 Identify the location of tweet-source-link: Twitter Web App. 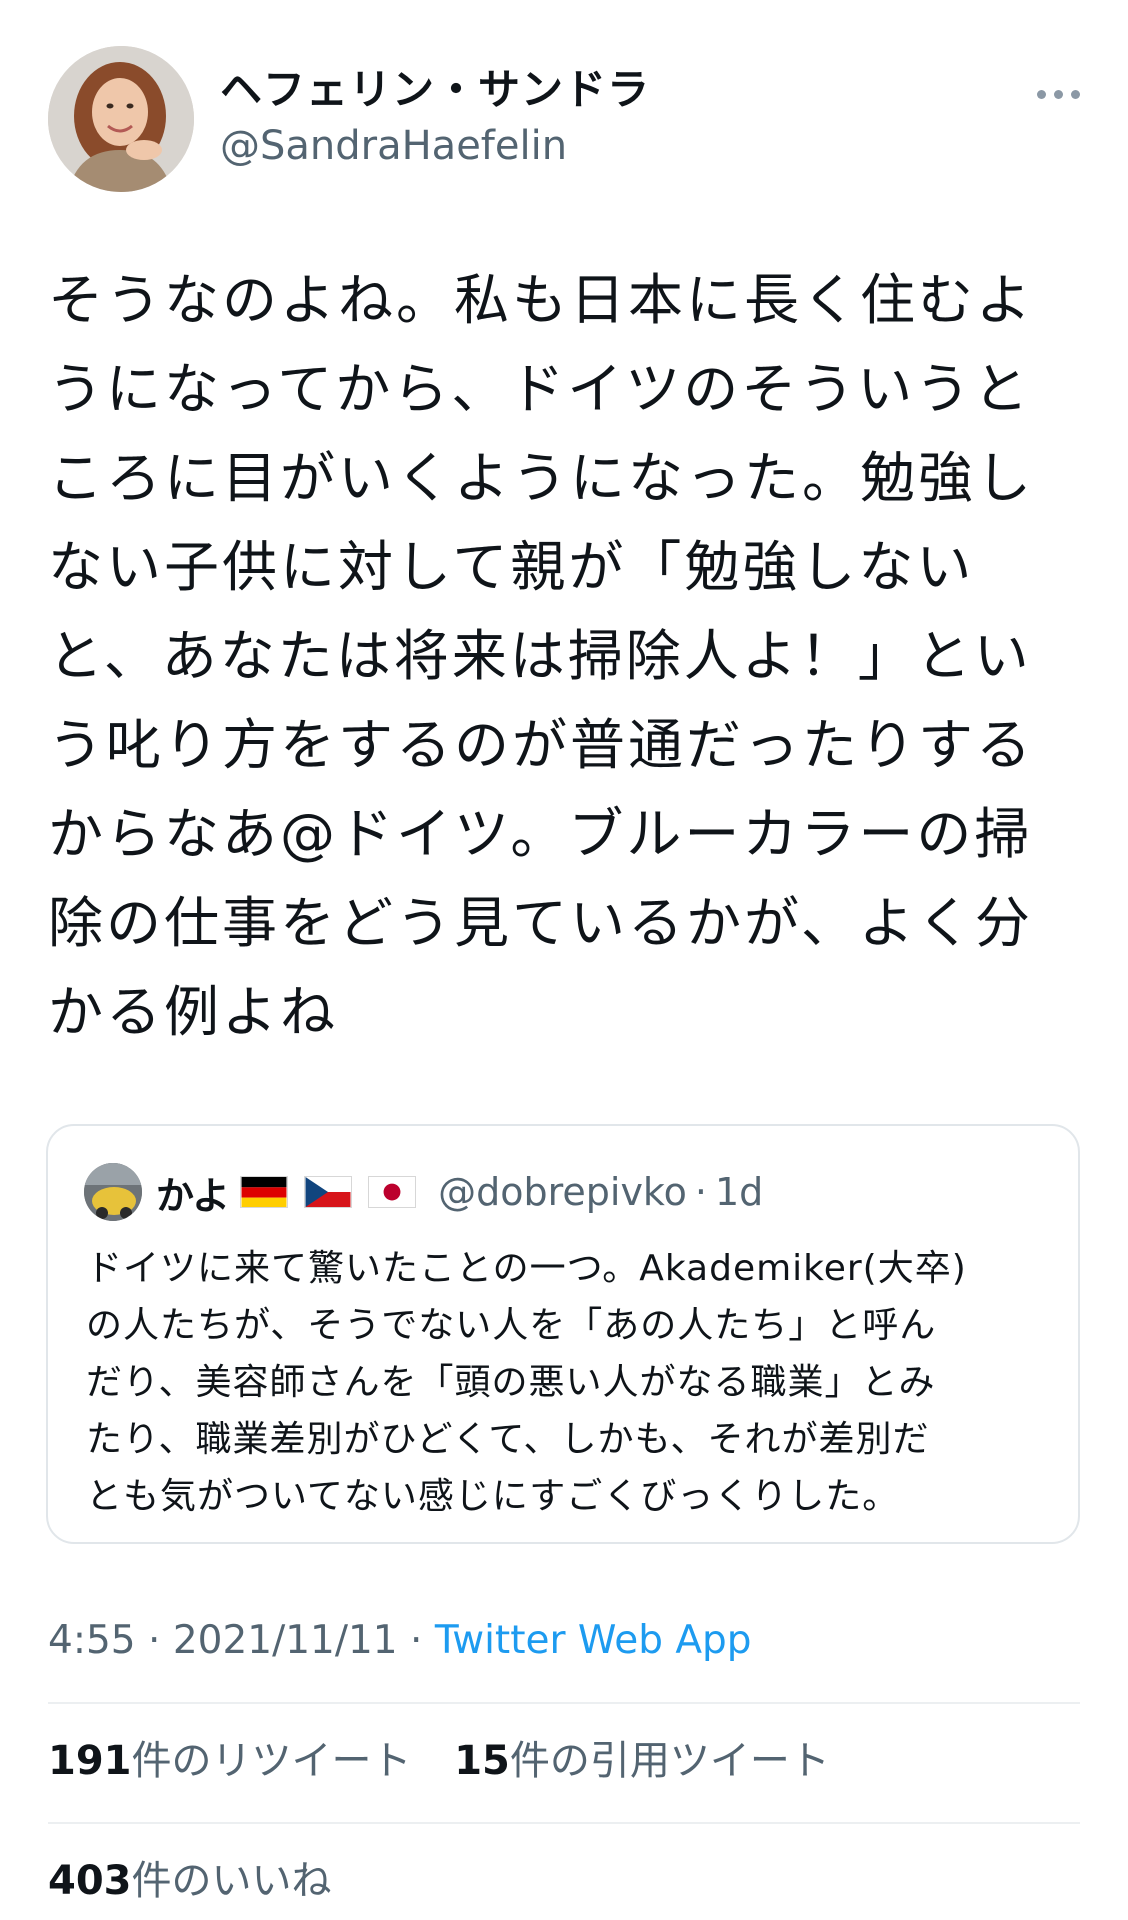
(593, 1640).